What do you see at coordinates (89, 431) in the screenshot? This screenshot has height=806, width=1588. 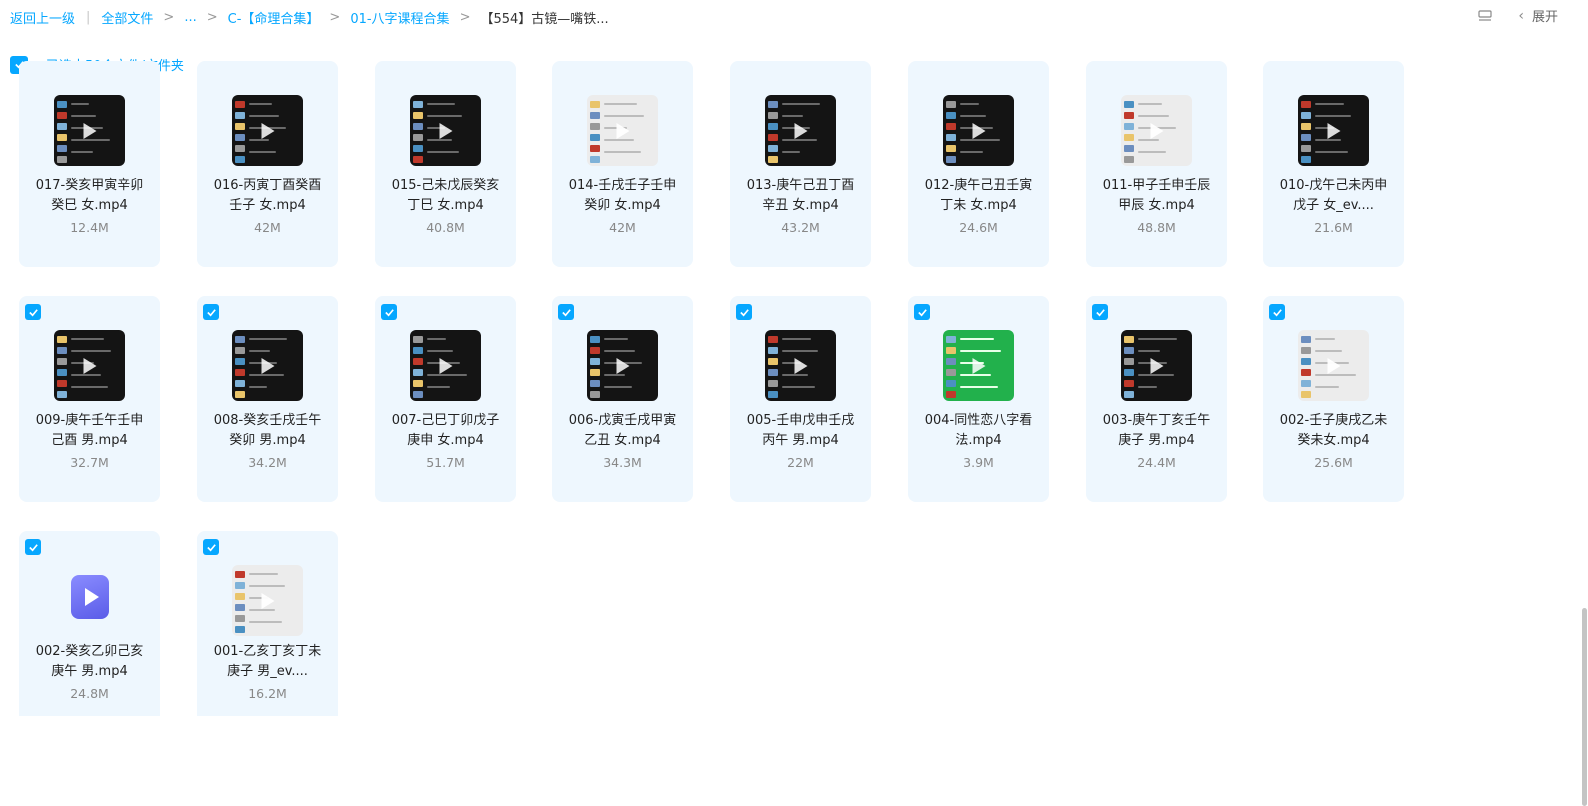 I see `file-name: 009-庚午壬午壬申 己酉 男.mp4` at bounding box center [89, 431].